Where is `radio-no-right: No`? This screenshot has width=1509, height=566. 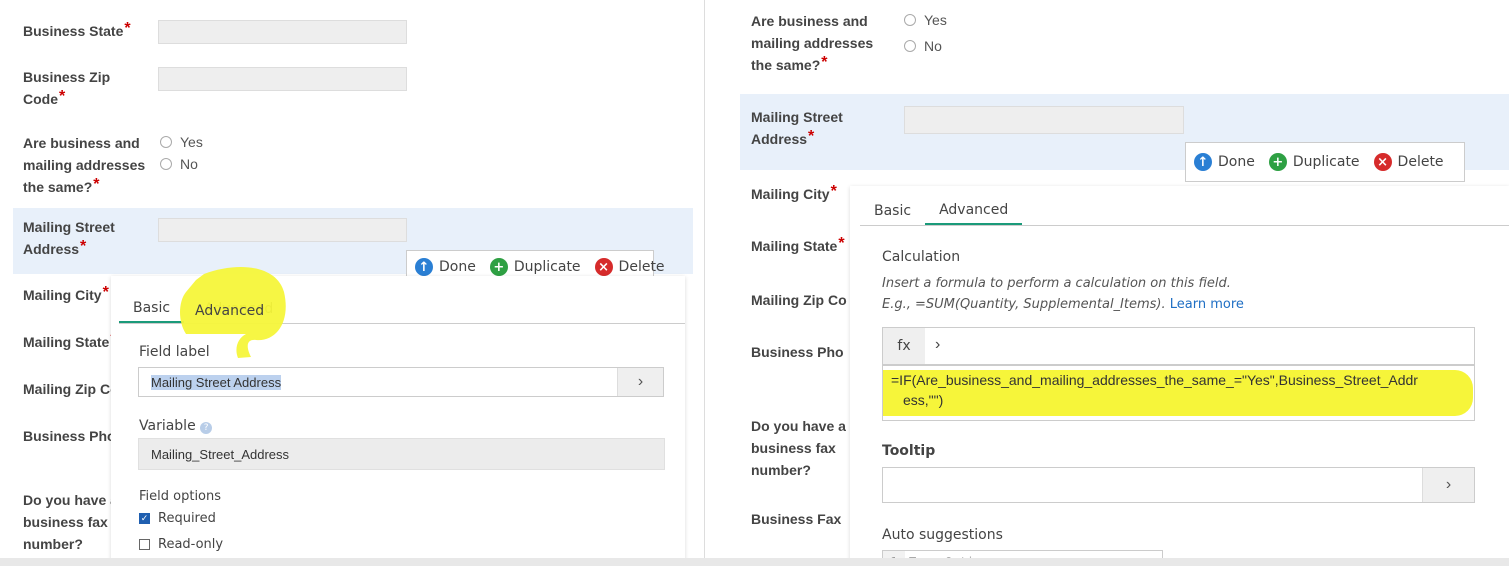 radio-no-right: No is located at coordinates (923, 46).